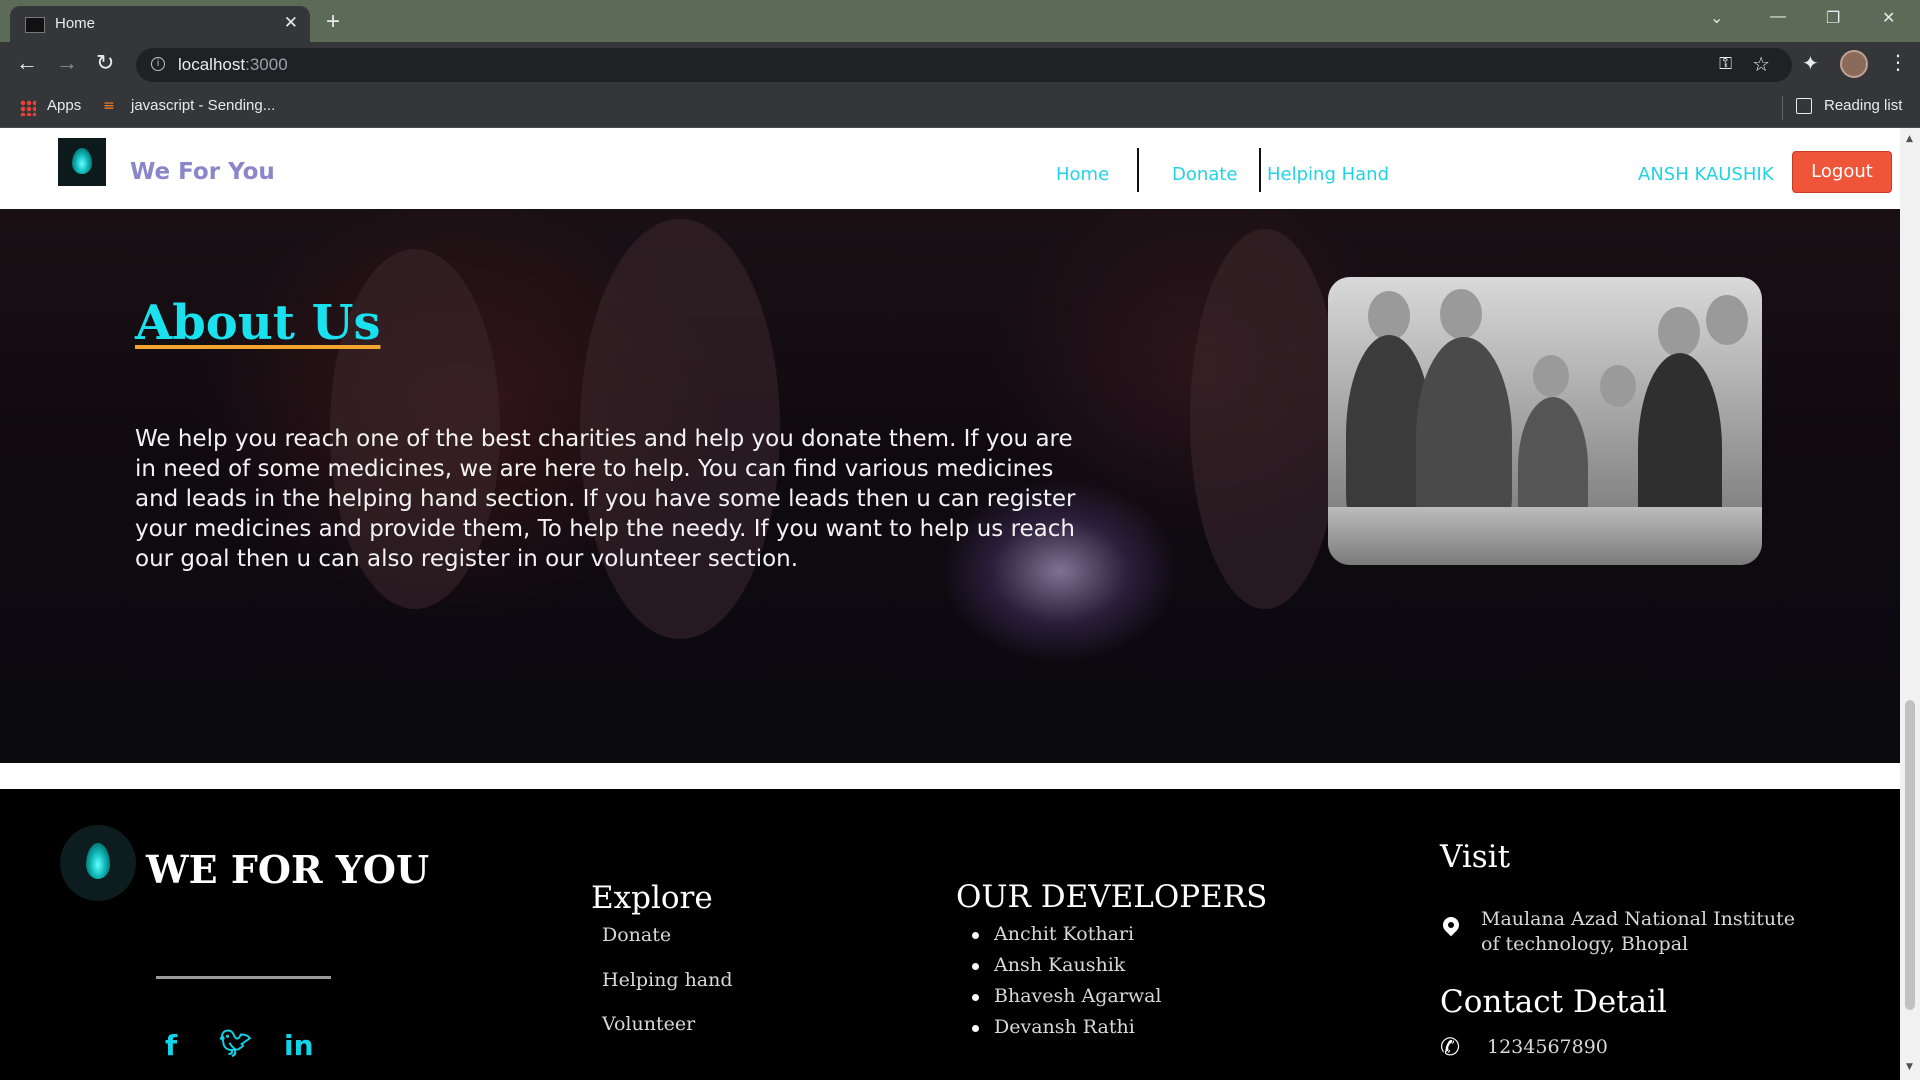 This screenshot has height=1080, width=1920. Describe the element at coordinates (233, 64) in the screenshot. I see `url-text: localhost:3000` at that location.